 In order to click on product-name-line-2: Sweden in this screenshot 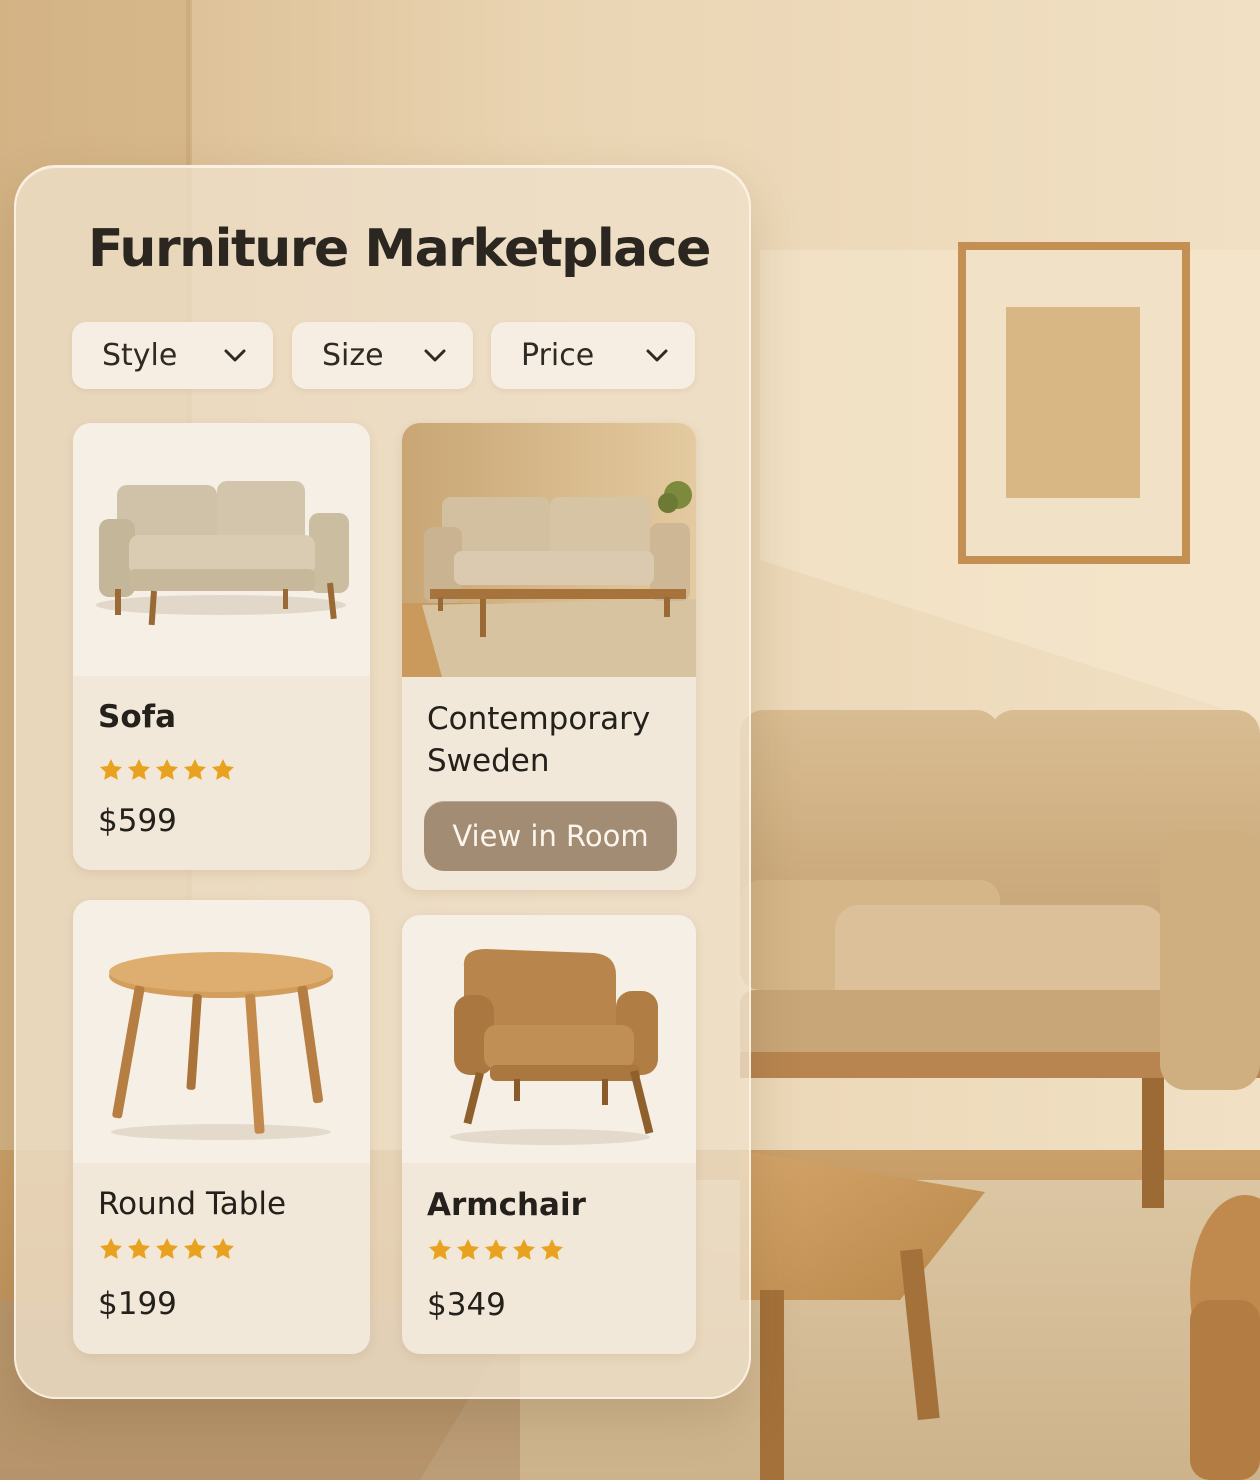, I will do `click(488, 761)`.